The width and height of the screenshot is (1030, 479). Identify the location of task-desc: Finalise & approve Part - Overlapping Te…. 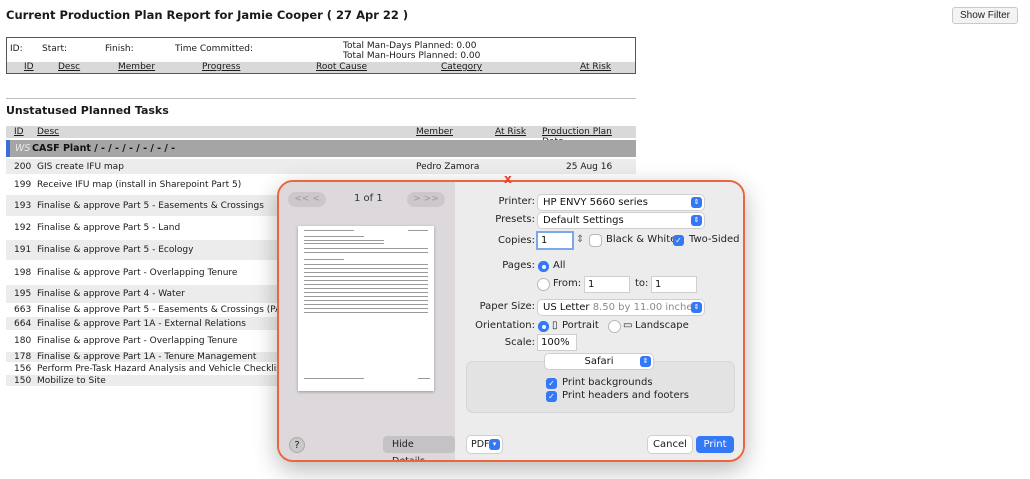
(137, 341).